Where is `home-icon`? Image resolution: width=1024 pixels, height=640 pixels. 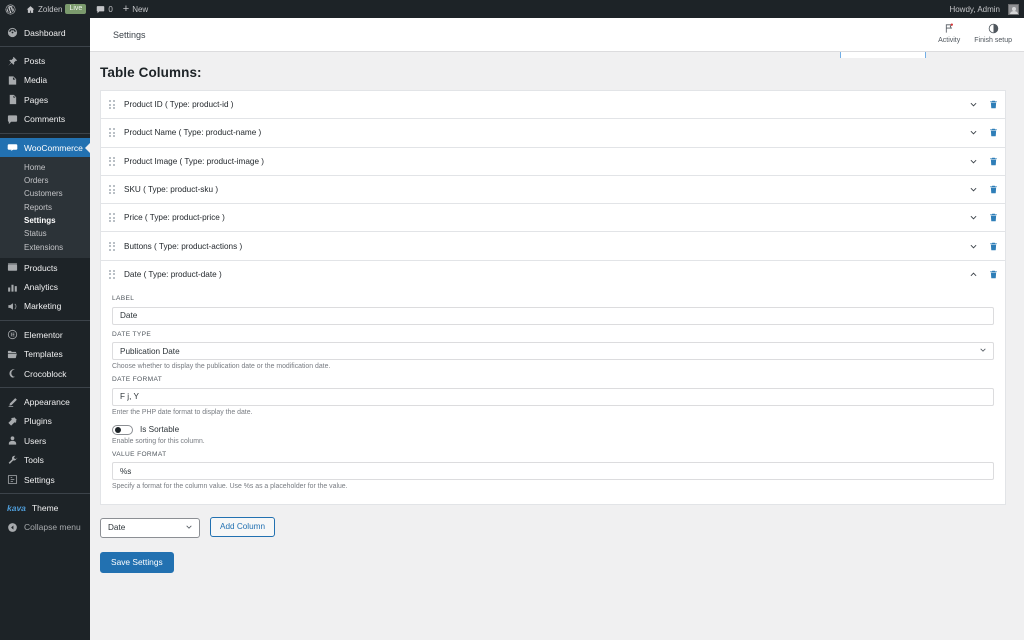
home-icon is located at coordinates (30, 9).